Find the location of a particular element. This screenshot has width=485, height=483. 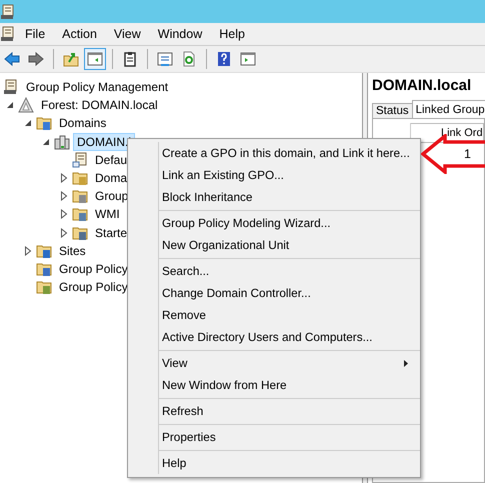

menu-item: File is located at coordinates (36, 34).